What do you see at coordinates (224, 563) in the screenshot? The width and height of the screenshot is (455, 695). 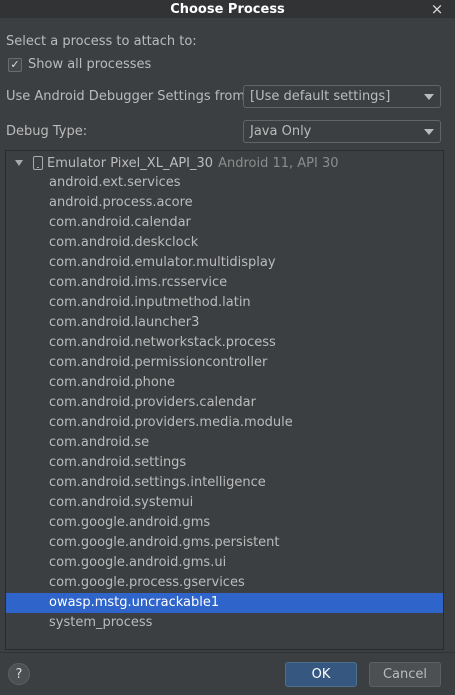 I see `process-item: com.google.android.gms.ui` at bounding box center [224, 563].